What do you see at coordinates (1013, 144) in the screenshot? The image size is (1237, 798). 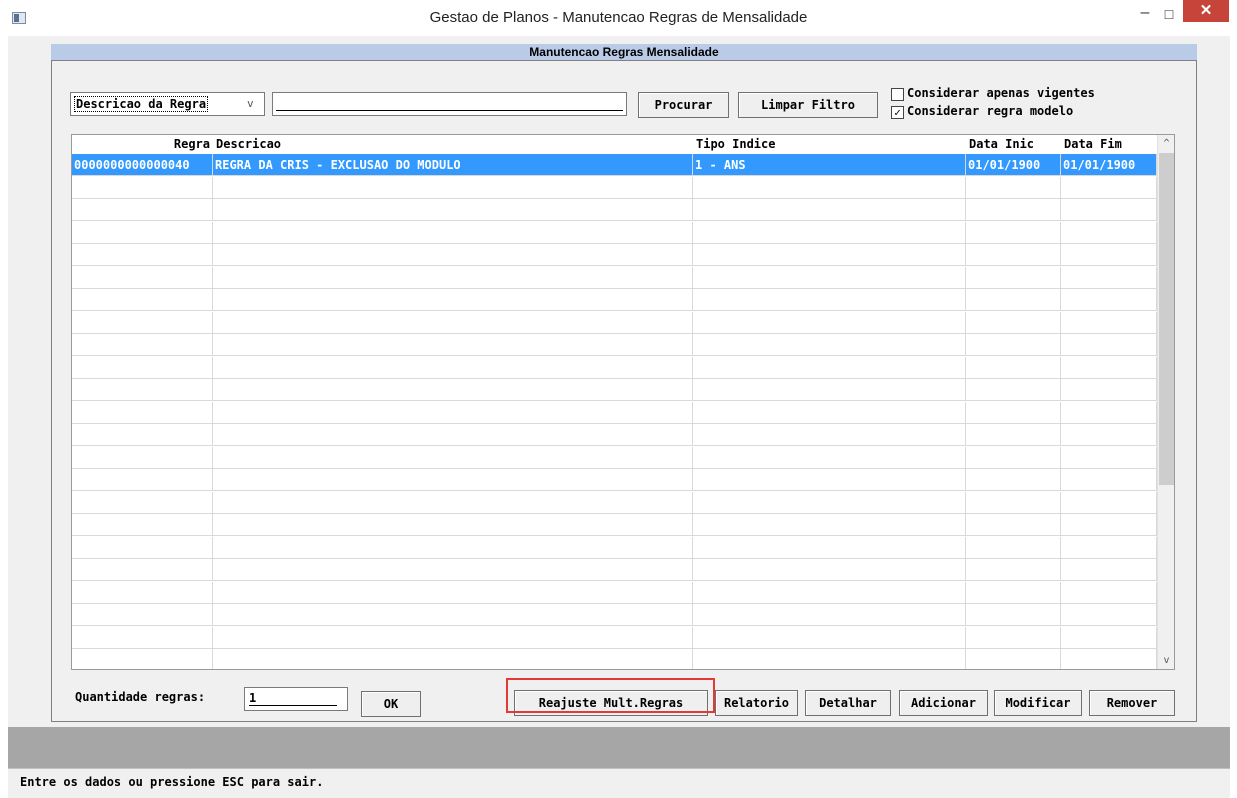 I see `column-header-data-inic: Data Inic` at bounding box center [1013, 144].